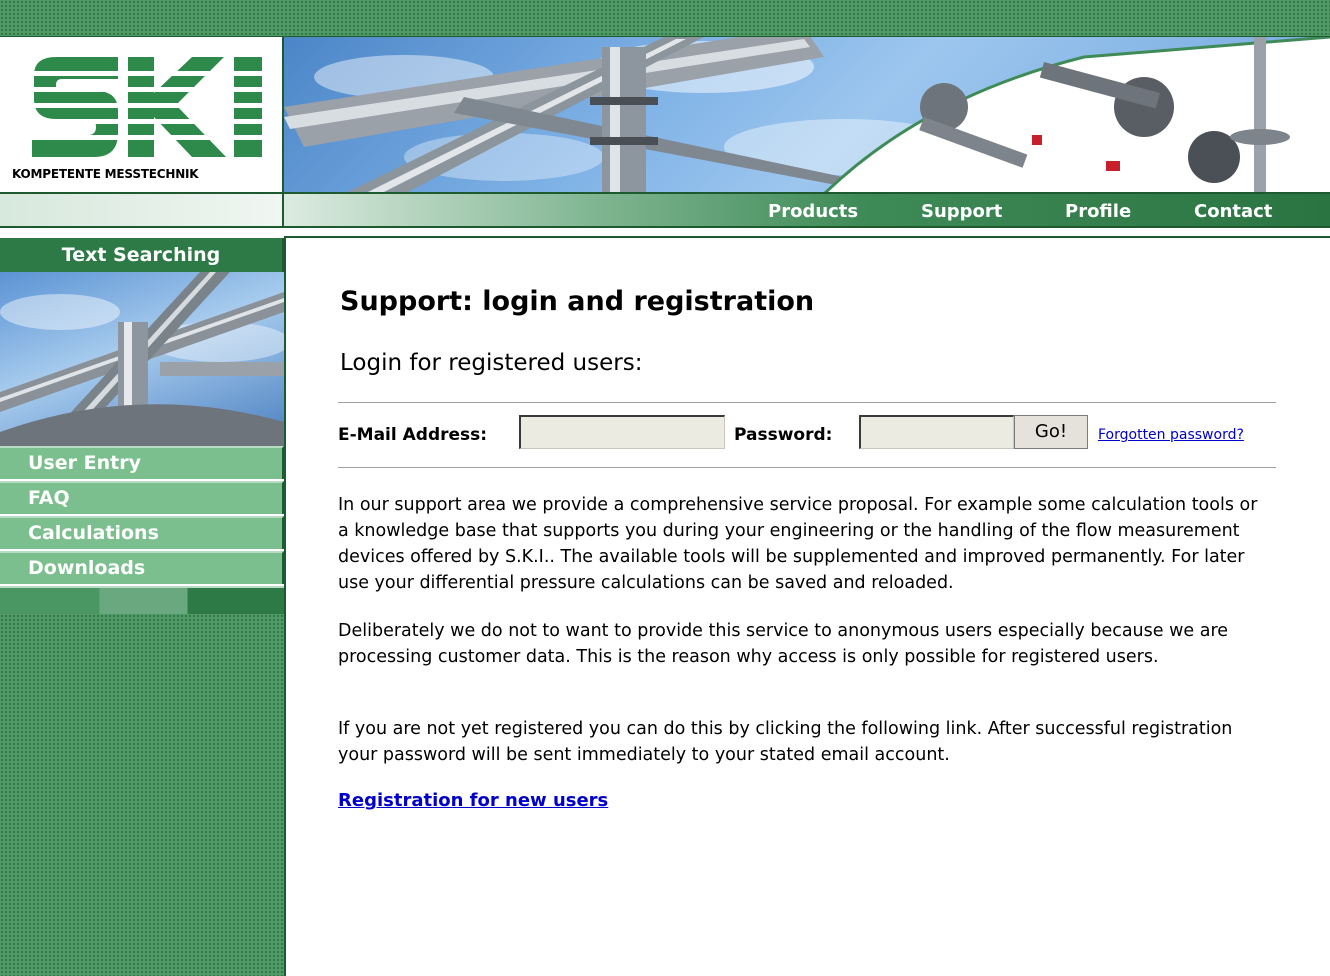  Describe the element at coordinates (577, 301) in the screenshot. I see `page-title: Support: login and registration` at that location.